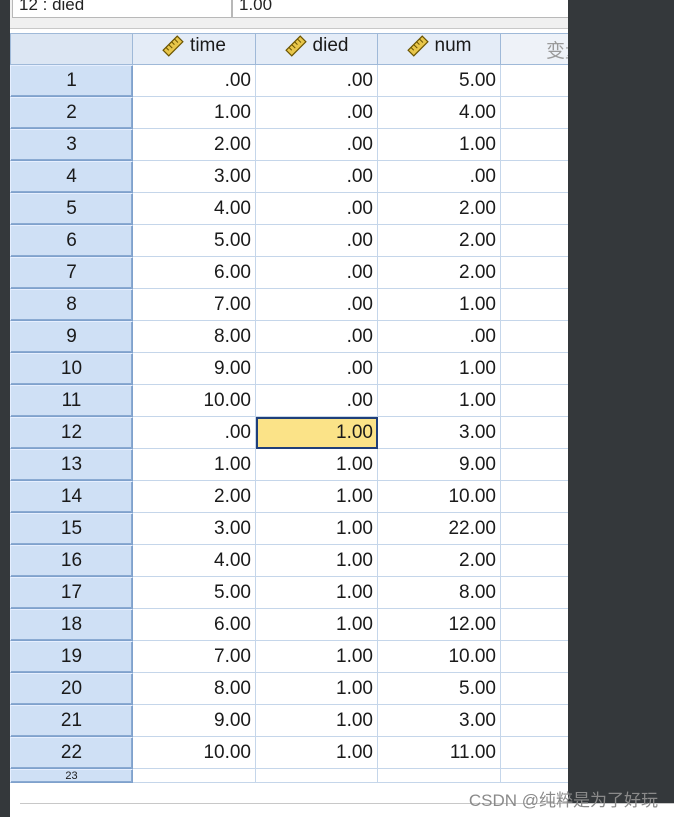 This screenshot has width=674, height=817. What do you see at coordinates (71, 49) in the screenshot?
I see `select-all-corner` at bounding box center [71, 49].